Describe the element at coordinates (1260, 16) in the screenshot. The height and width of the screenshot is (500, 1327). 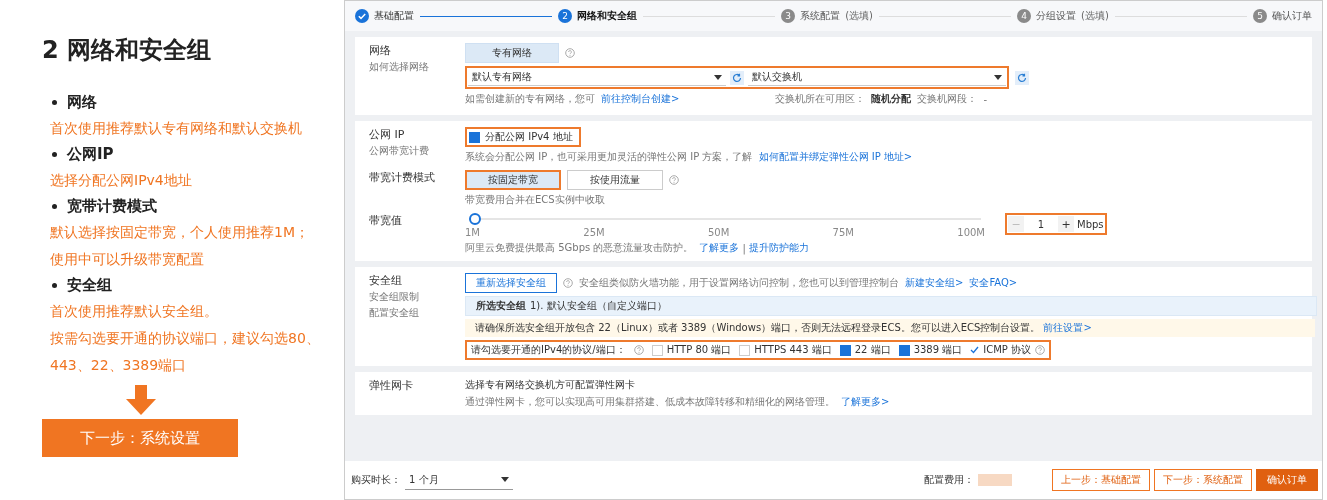
I see `step-number: 5` at that location.